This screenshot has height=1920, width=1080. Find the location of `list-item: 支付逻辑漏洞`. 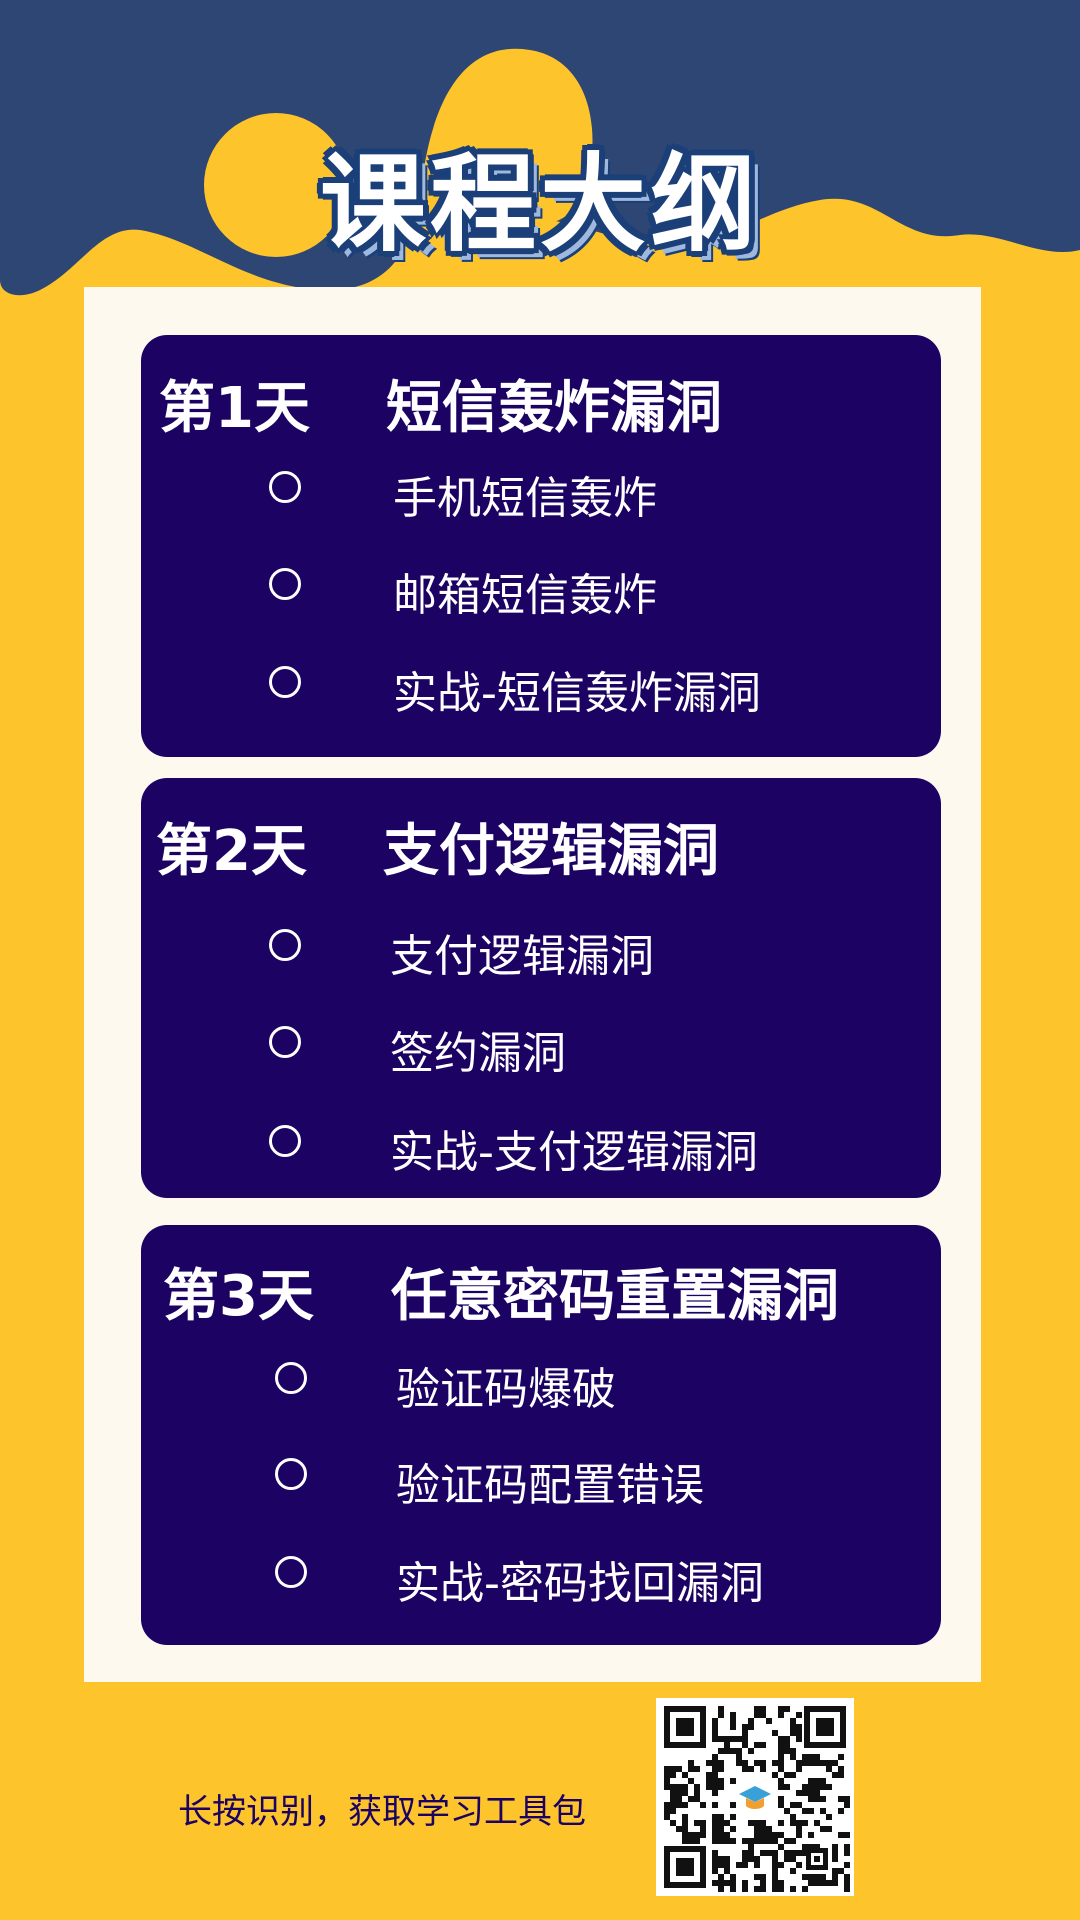

list-item: 支付逻辑漏洞 is located at coordinates (522, 956).